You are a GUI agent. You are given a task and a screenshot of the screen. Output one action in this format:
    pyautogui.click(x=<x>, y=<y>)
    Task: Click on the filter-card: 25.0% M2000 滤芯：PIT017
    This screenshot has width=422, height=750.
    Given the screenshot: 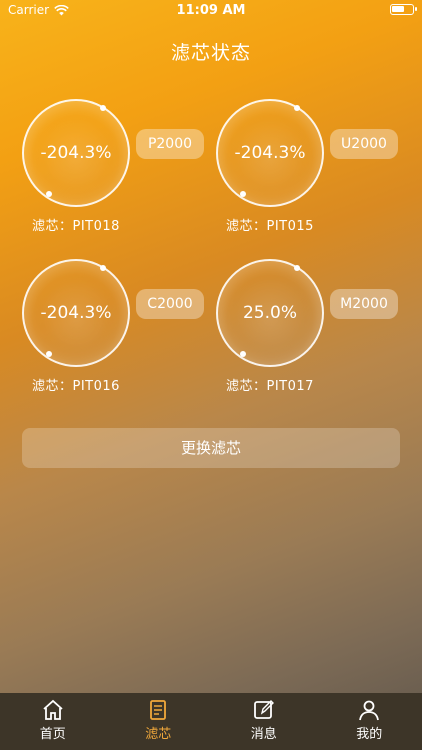 What is the action you would take?
    pyautogui.click(x=311, y=329)
    